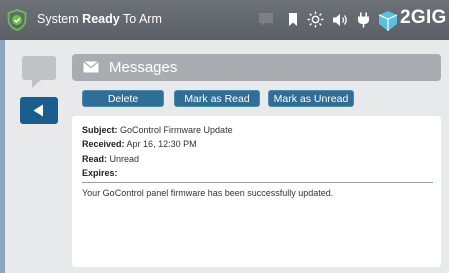 The width and height of the screenshot is (449, 273). Describe the element at coordinates (124, 159) in the screenshot. I see `read-value: Unread` at that location.